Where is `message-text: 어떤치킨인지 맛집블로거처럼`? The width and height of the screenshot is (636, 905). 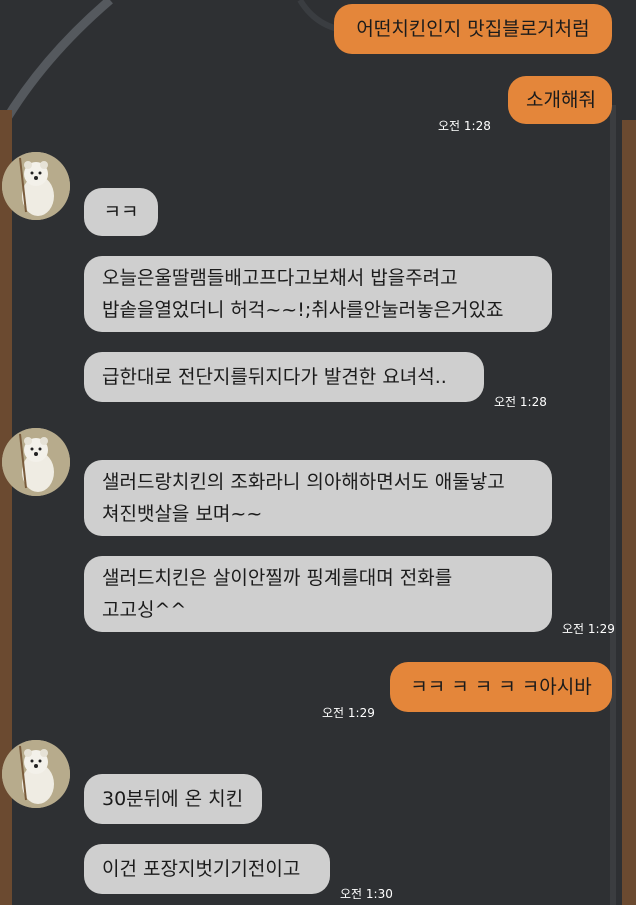 message-text: 어떤치킨인지 맛집블로거처럼 is located at coordinates (473, 29).